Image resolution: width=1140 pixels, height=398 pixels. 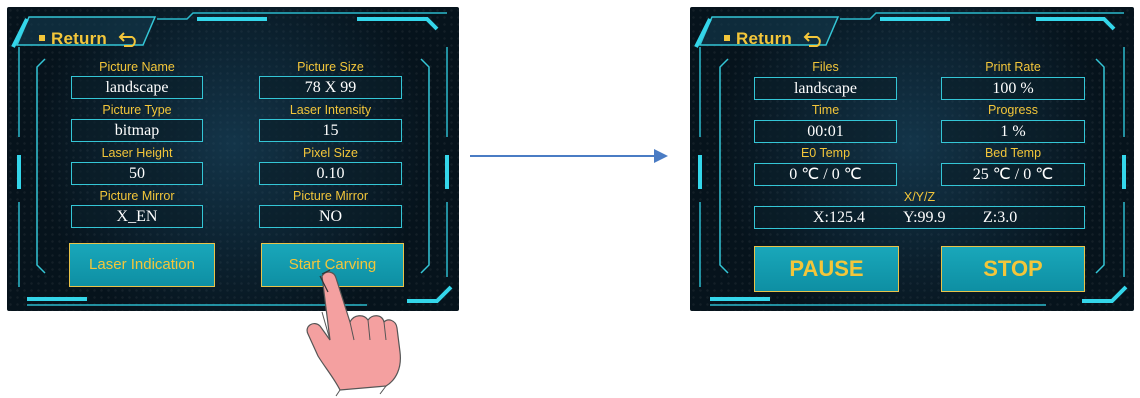 What do you see at coordinates (569, 156) in the screenshot?
I see `transition-arrow-icon` at bounding box center [569, 156].